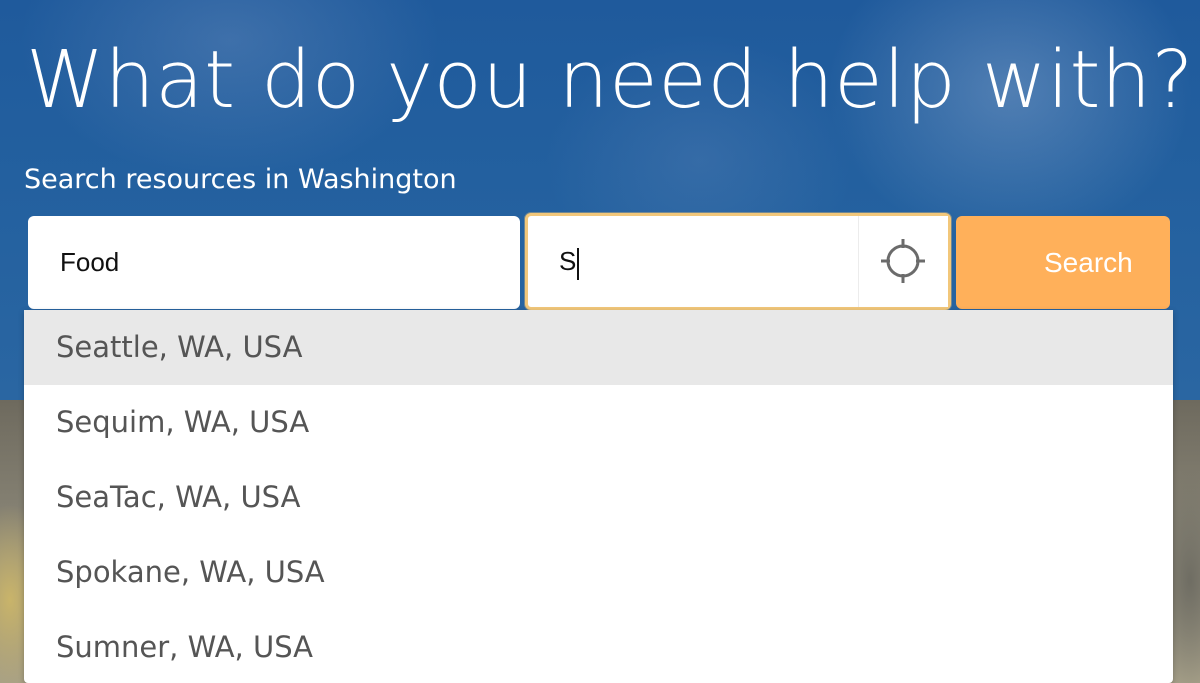 The image size is (1200, 683). What do you see at coordinates (1088, 262) in the screenshot?
I see `search-button-label: Search` at bounding box center [1088, 262].